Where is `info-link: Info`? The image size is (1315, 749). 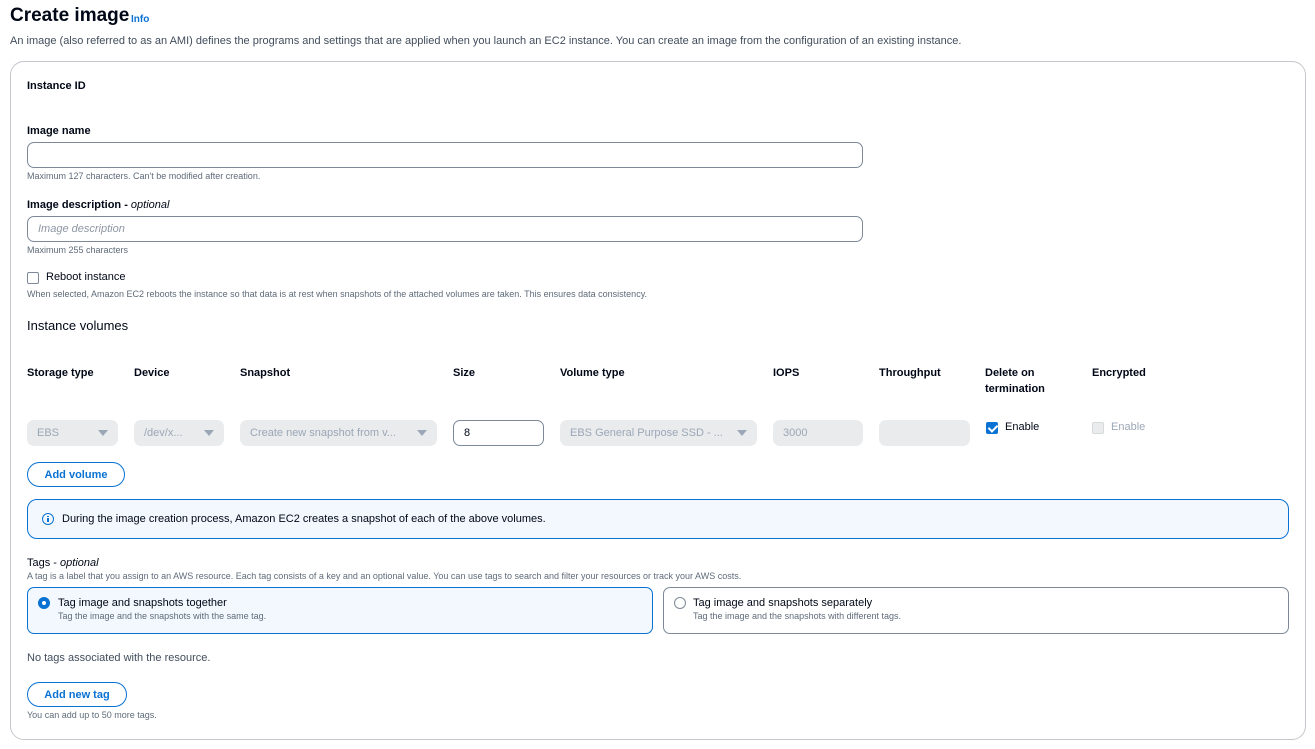 info-link: Info is located at coordinates (140, 19).